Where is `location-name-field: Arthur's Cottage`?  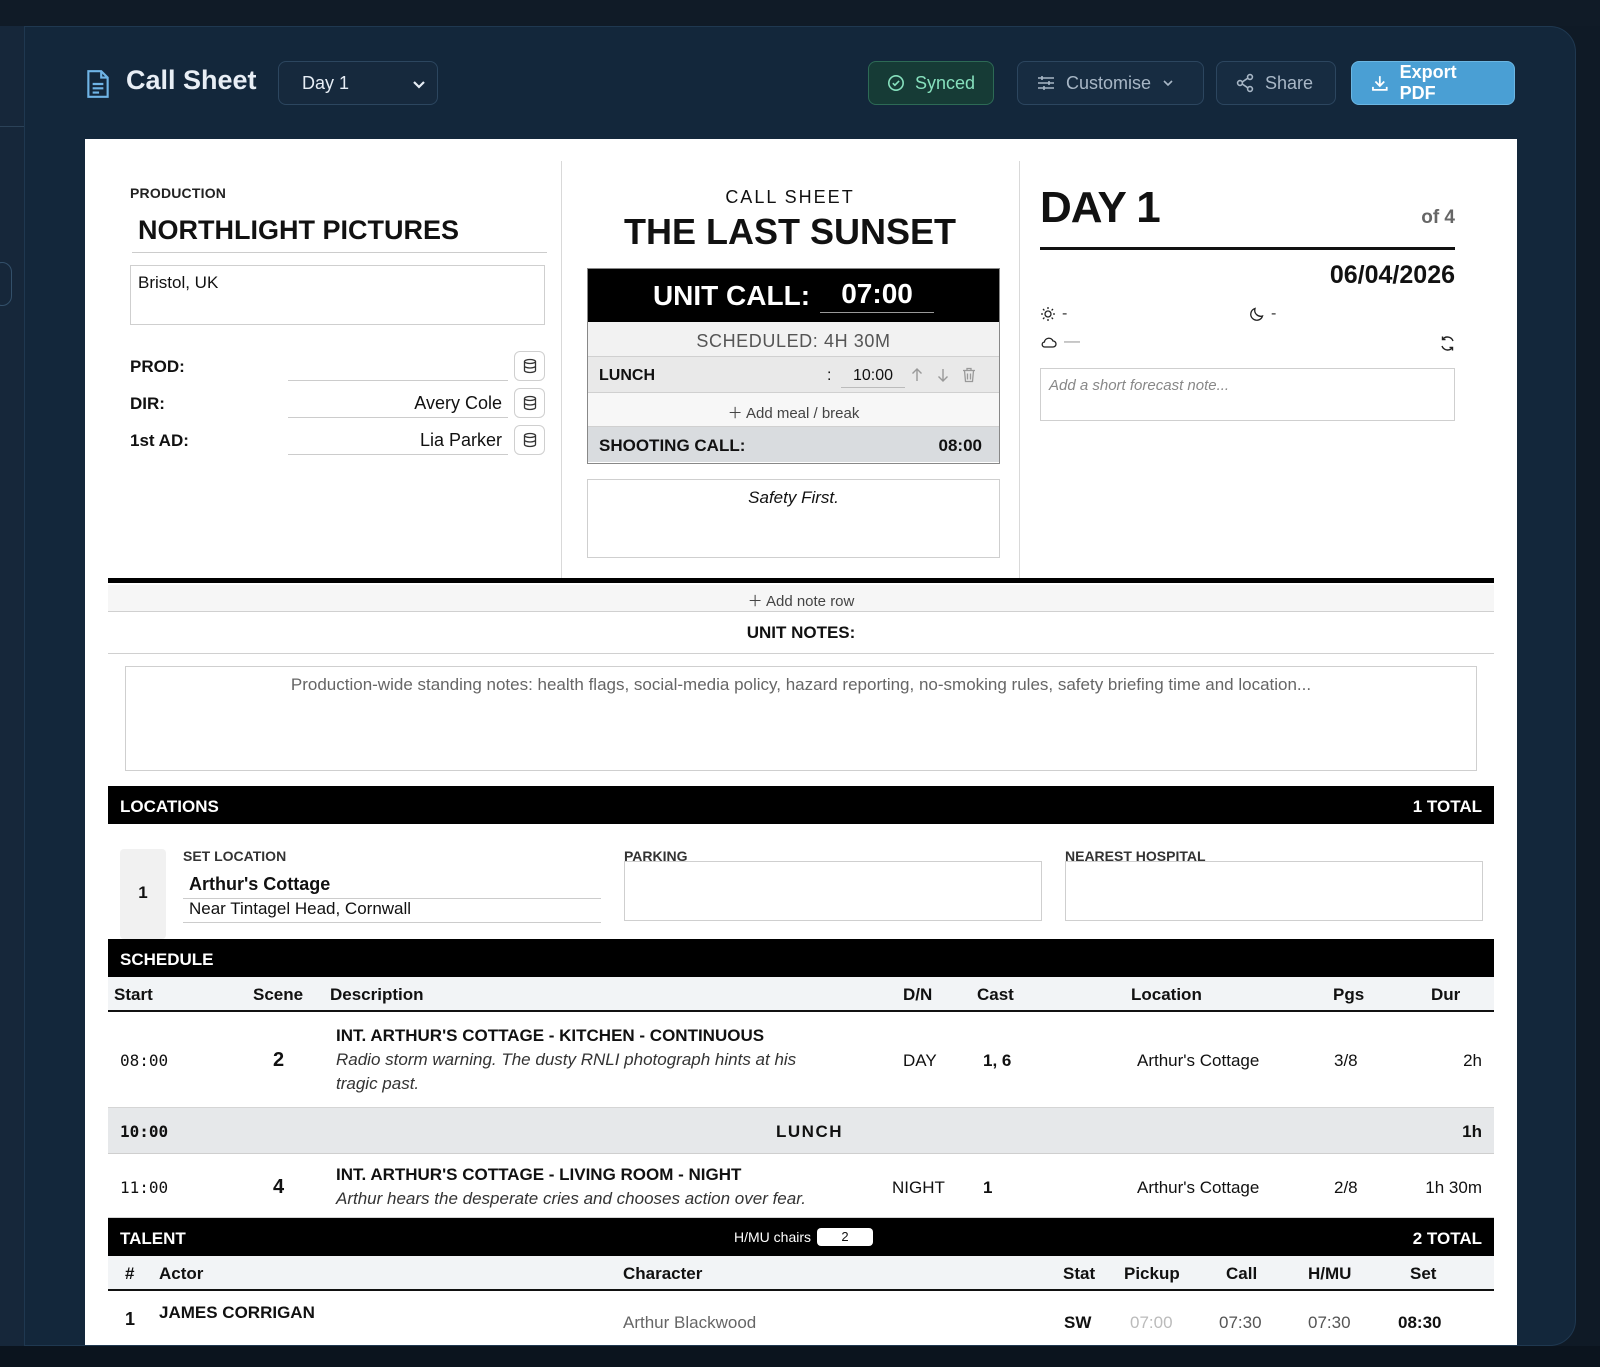
location-name-field: Arthur's Cottage is located at coordinates (392, 885).